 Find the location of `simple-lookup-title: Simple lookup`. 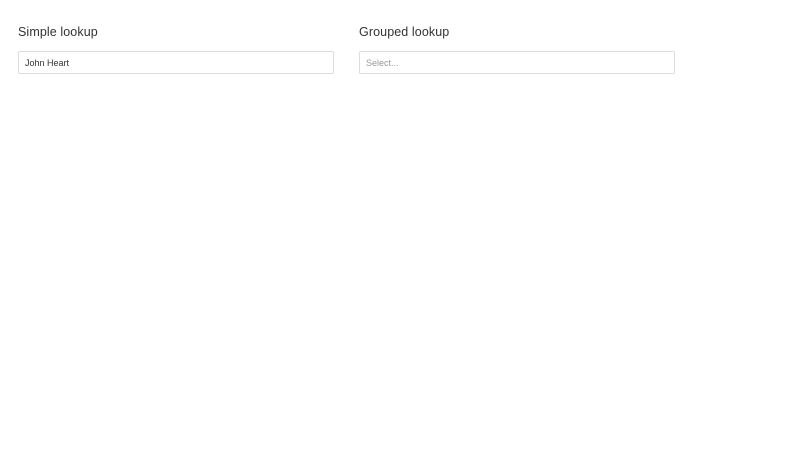

simple-lookup-title: Simple lookup is located at coordinates (58, 32).